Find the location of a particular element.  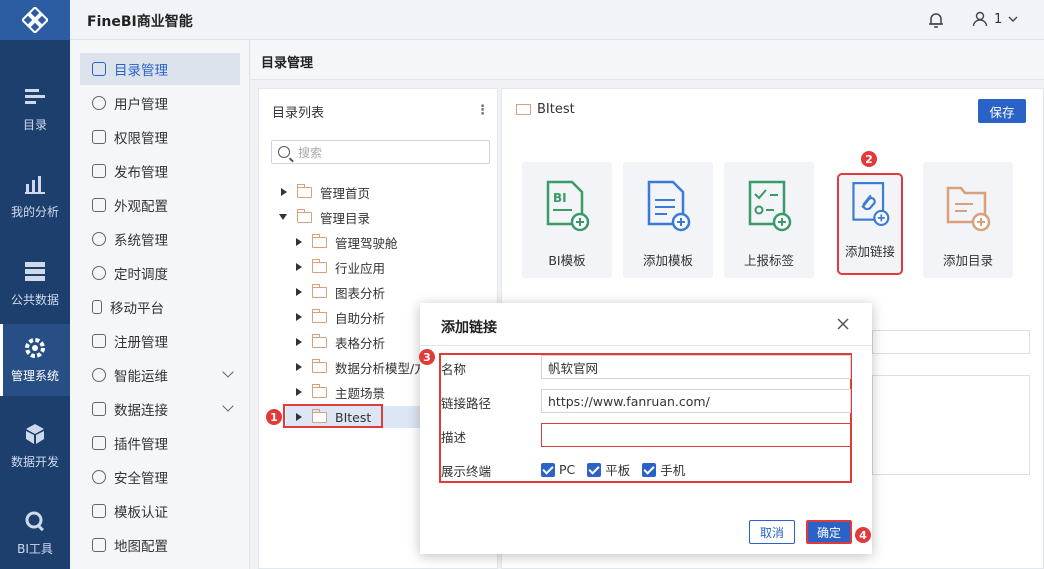

menu-item-register: 注册管理 is located at coordinates (160, 341).